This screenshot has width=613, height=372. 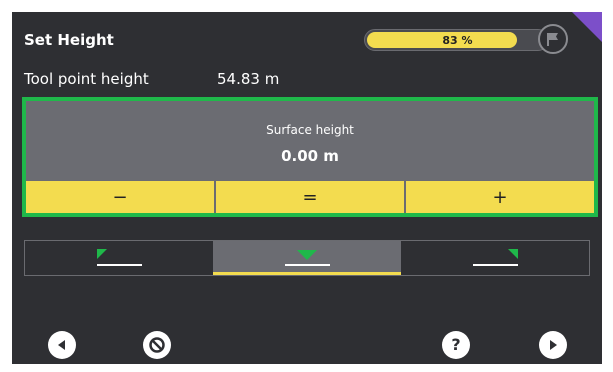 I want to click on increase-button: +, so click(x=500, y=197).